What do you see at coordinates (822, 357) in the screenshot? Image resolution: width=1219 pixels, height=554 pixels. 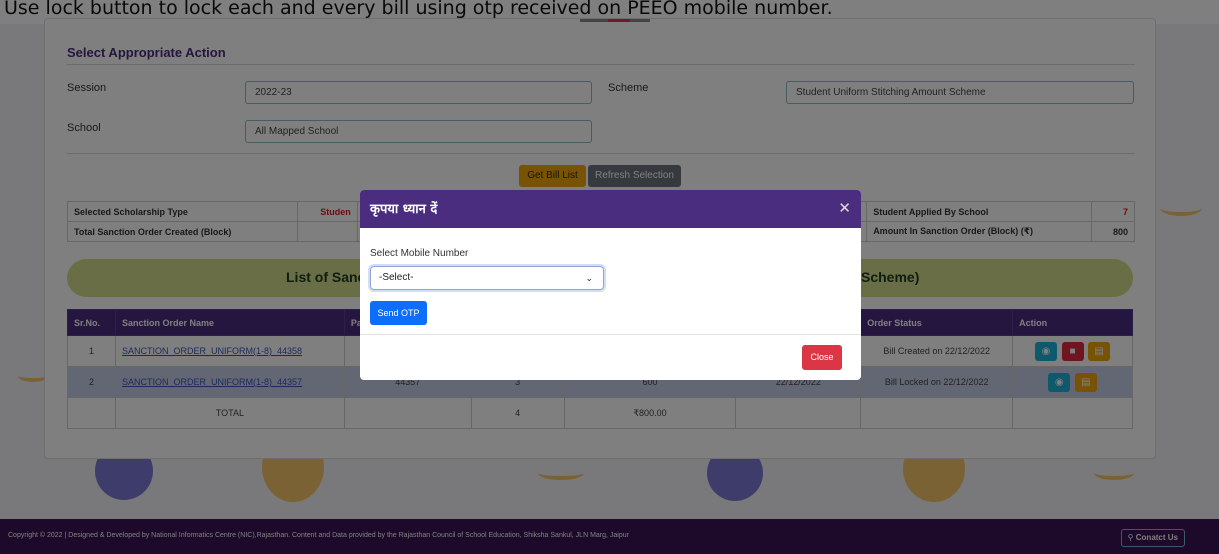 I see `close-button: Close` at bounding box center [822, 357].